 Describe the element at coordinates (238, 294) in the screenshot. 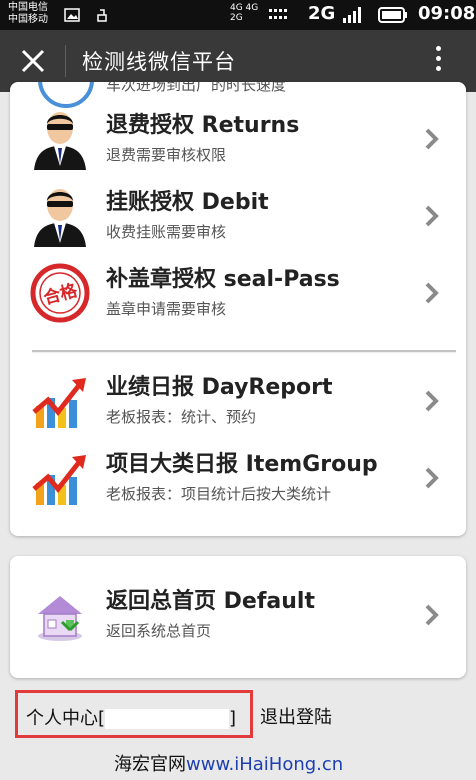

I see `menu-item-seal-pass: 合格 补盖章授权 seal-Pass 盖章申请需要审核` at that location.